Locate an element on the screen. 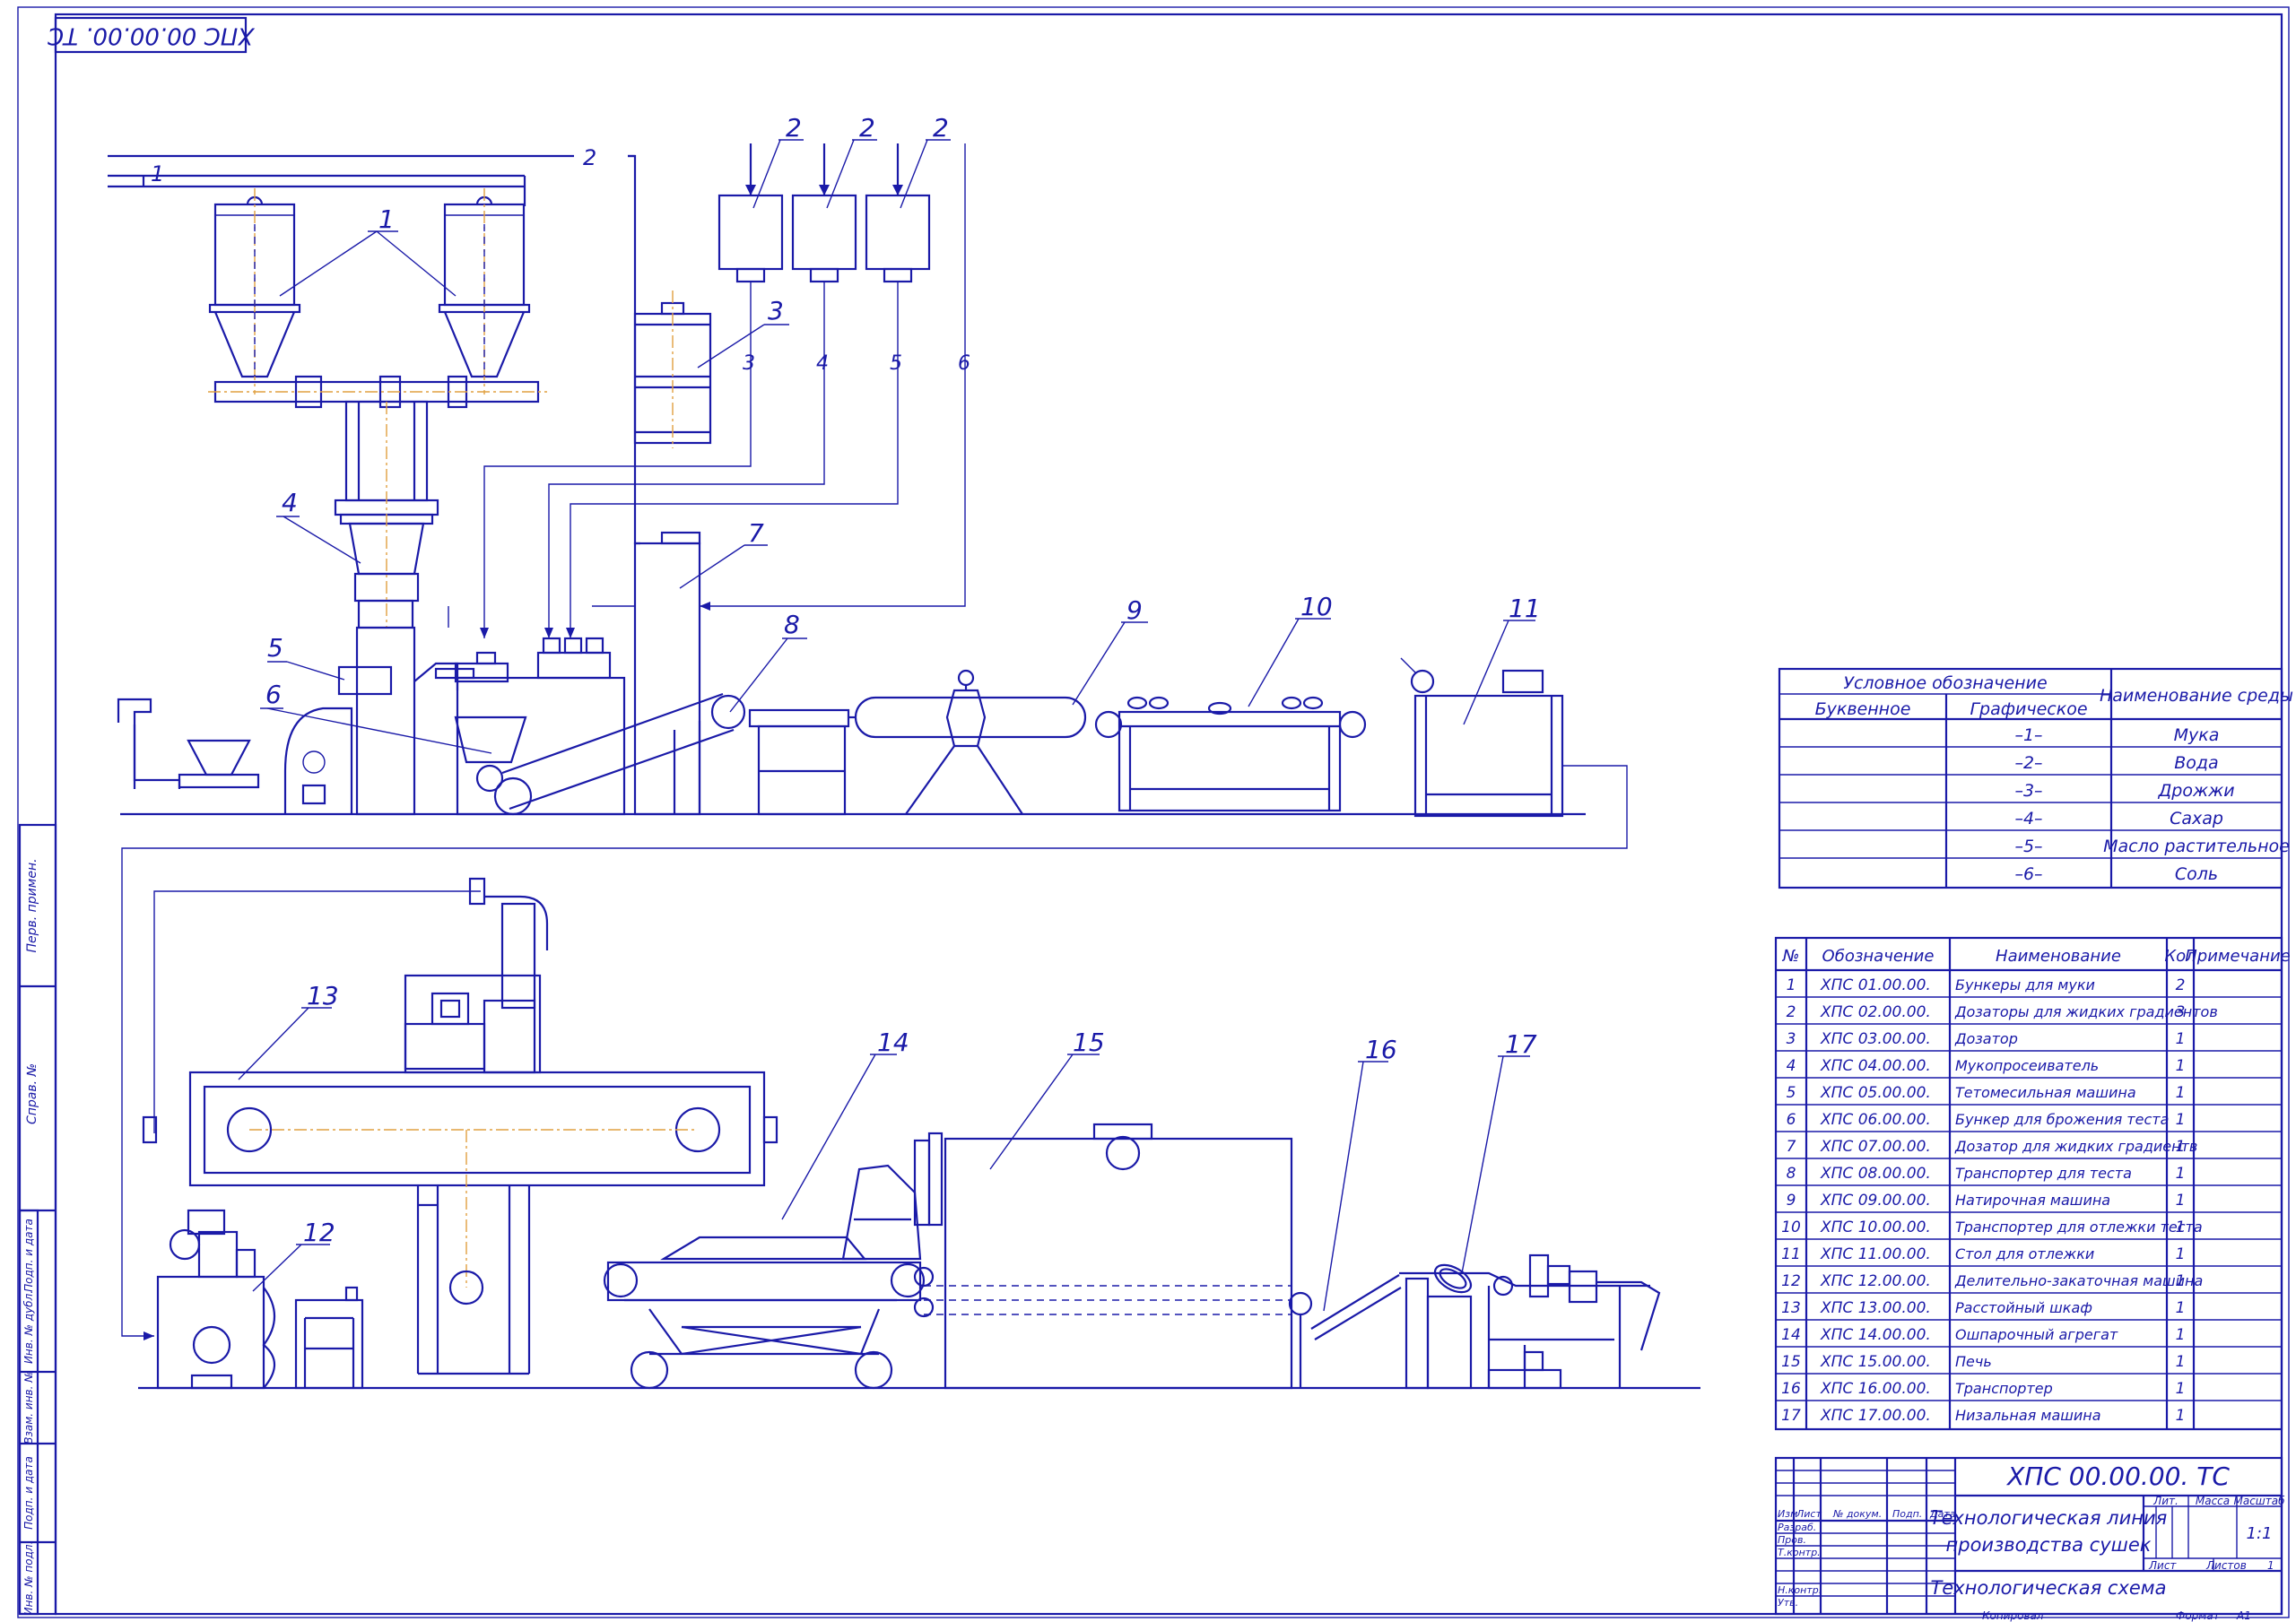 This screenshot has height=1622, width=2296. svg-text: 12 is located at coordinates (319, 1232).